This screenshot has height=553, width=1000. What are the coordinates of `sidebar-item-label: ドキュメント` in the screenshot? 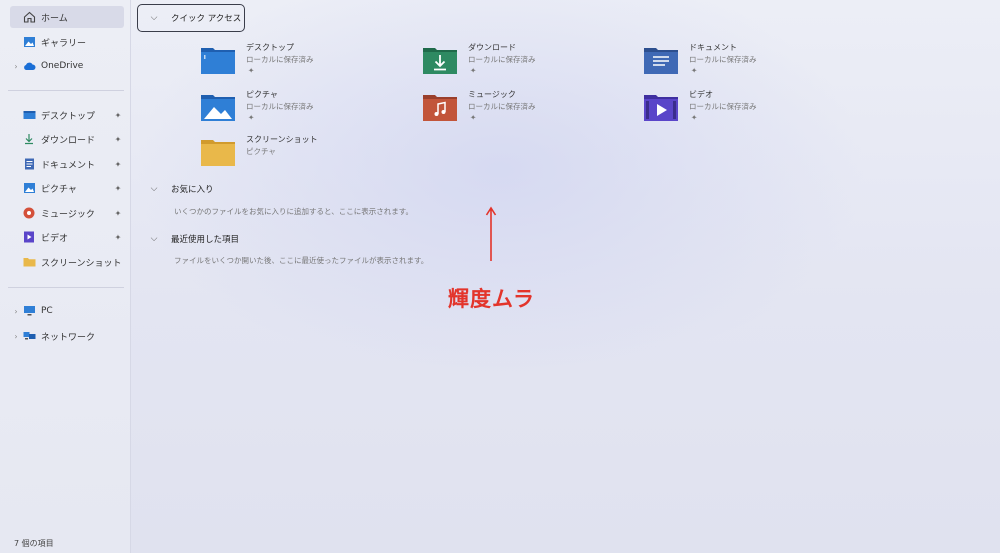 It's located at (68, 165).